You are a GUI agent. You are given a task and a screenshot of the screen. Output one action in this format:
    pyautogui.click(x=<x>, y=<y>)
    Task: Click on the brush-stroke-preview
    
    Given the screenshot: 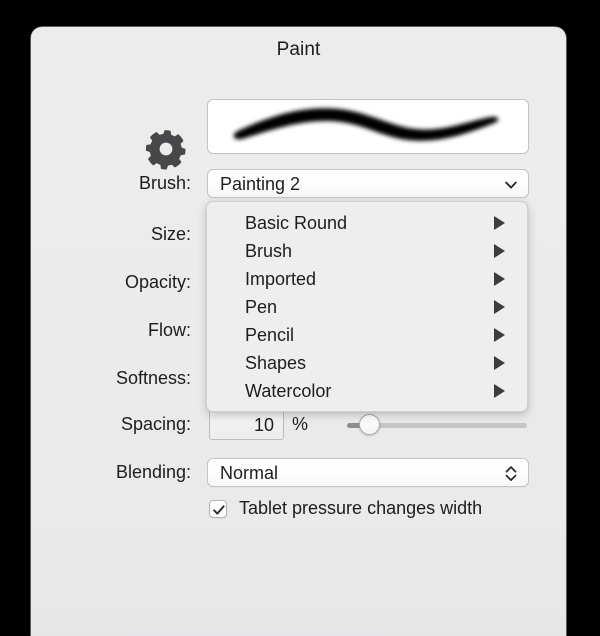 What is the action you would take?
    pyautogui.click(x=368, y=126)
    